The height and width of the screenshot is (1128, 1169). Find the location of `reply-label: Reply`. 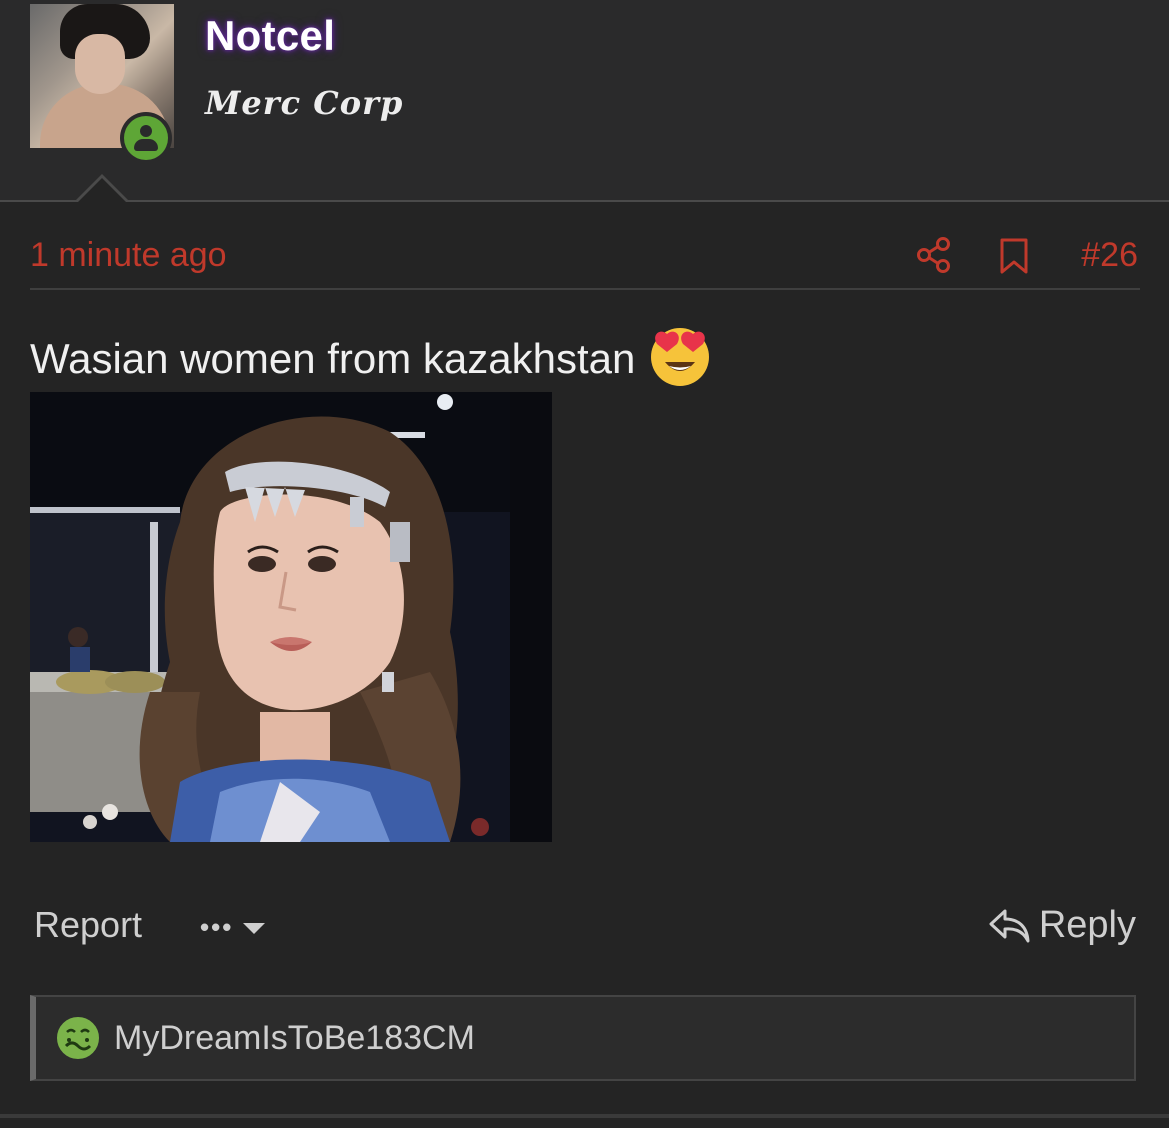

reply-label: Reply is located at coordinates (1087, 925).